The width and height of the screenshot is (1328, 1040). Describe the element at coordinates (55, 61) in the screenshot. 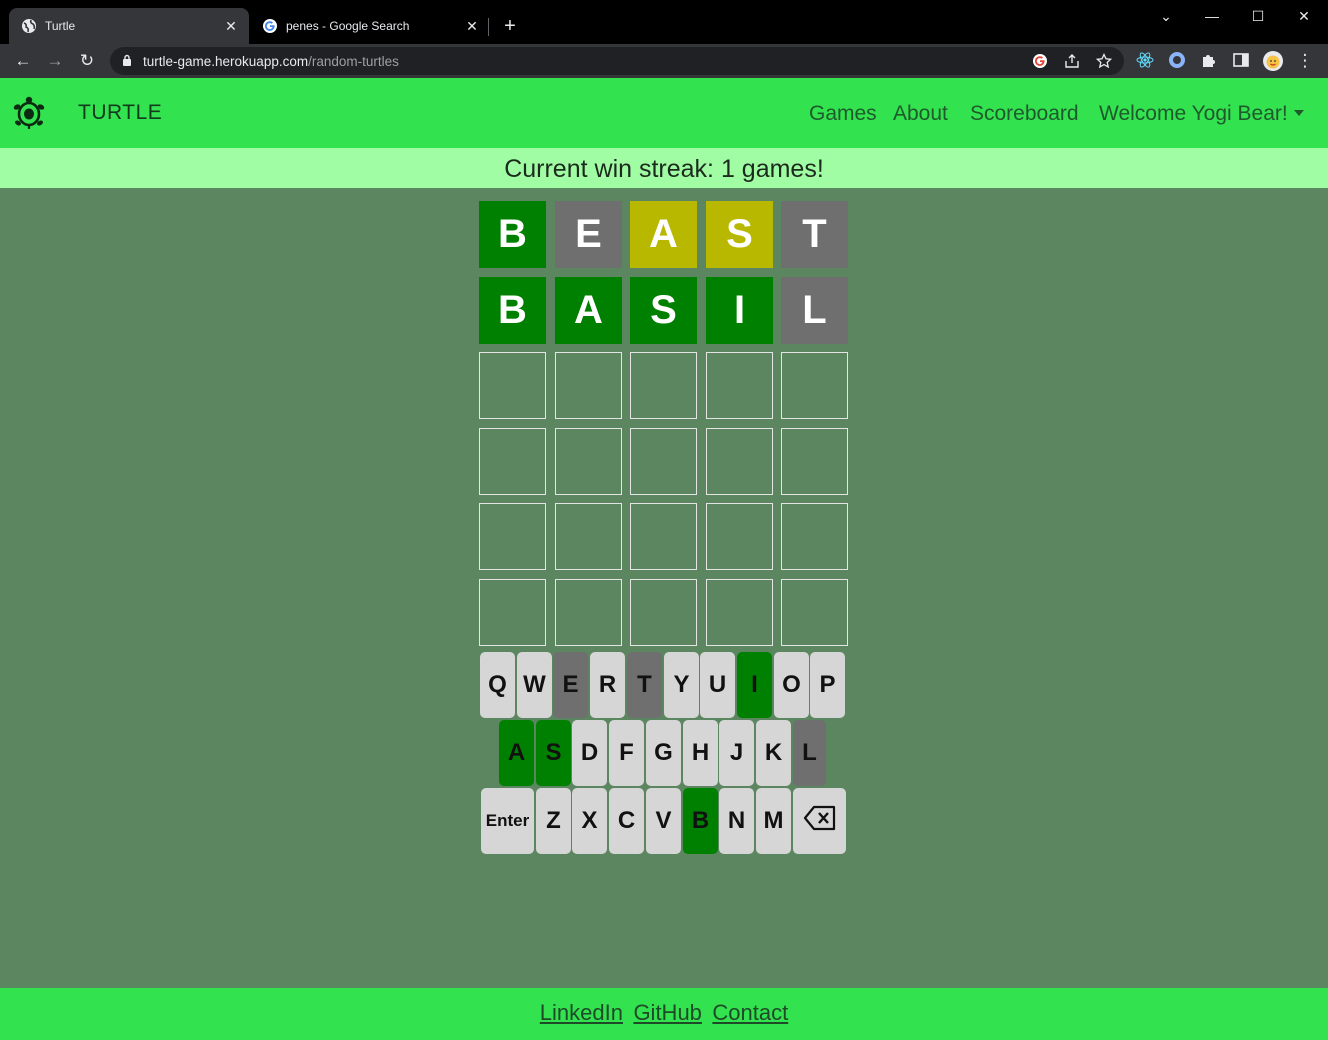

I see `forward-arrow-icon: →` at that location.